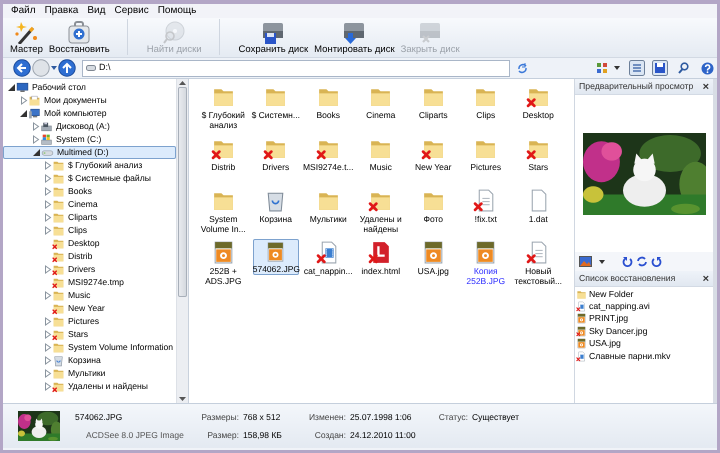 The width and height of the screenshot is (720, 453). I want to click on refresh-icon, so click(522, 68).